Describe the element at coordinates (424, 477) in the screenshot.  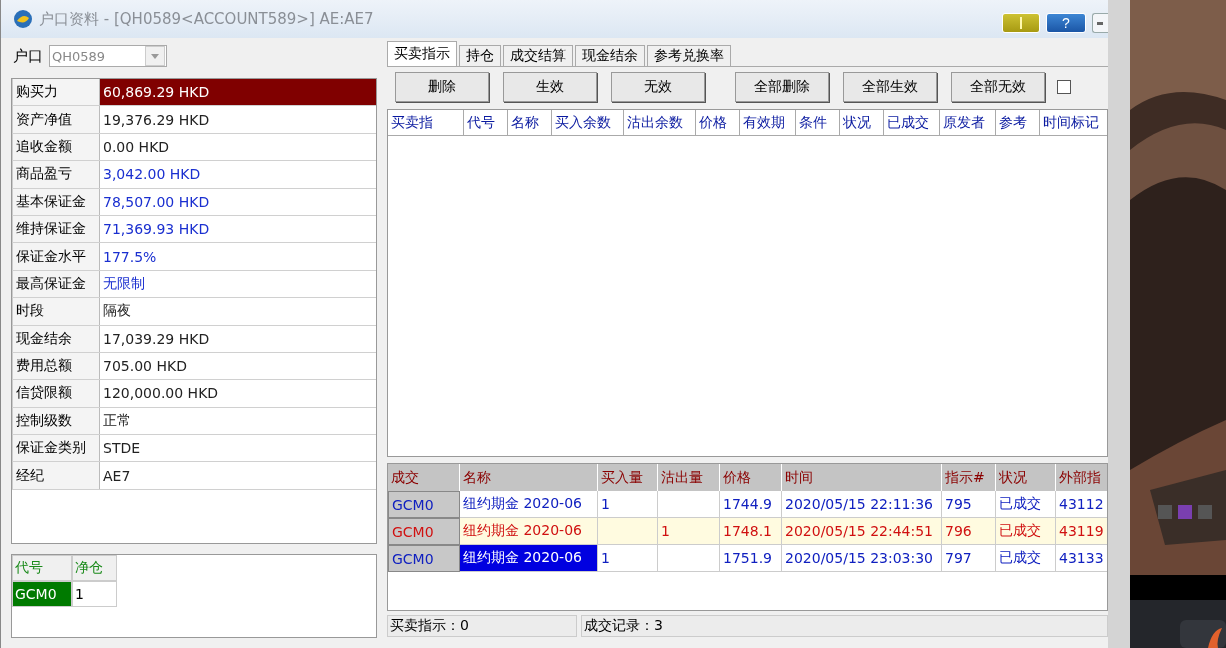
I see `column-header: 成交` at that location.